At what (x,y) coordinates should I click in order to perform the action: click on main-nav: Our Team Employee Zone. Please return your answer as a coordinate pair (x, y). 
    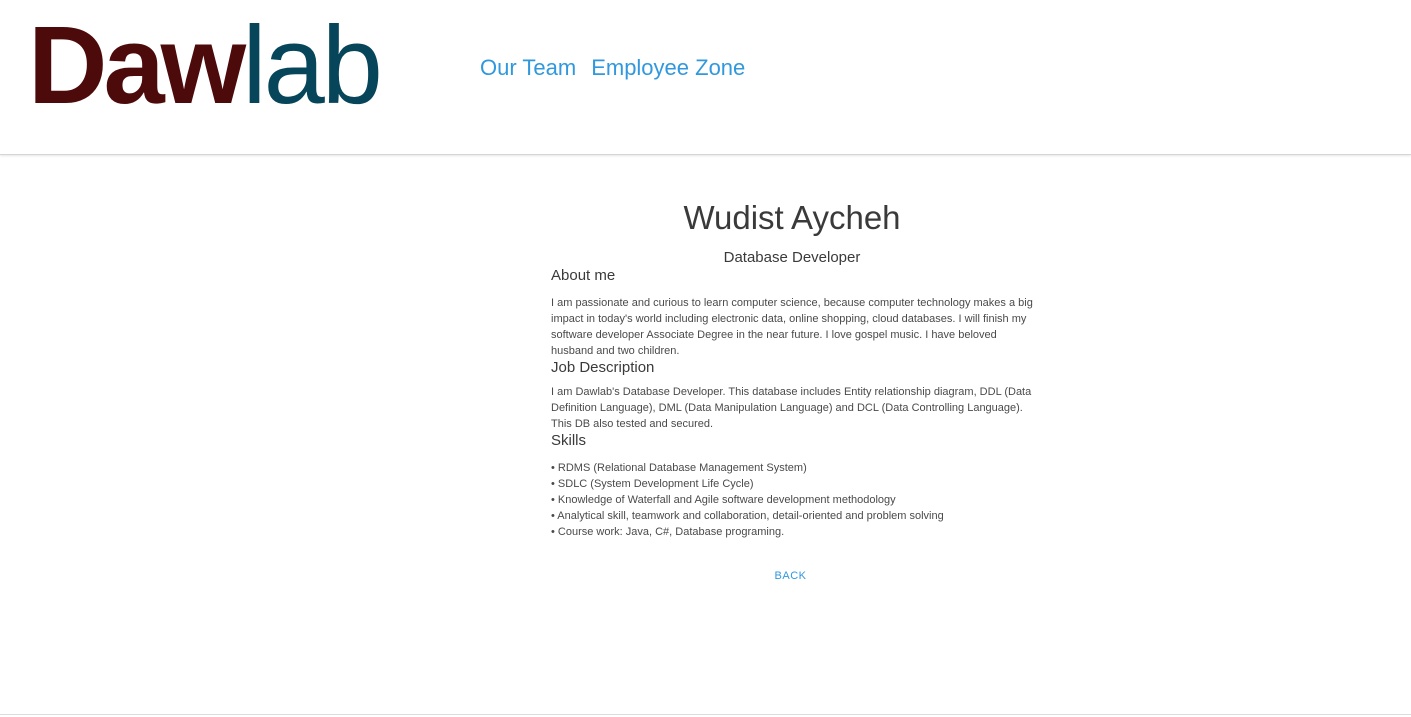
    Looking at the image, I should click on (612, 68).